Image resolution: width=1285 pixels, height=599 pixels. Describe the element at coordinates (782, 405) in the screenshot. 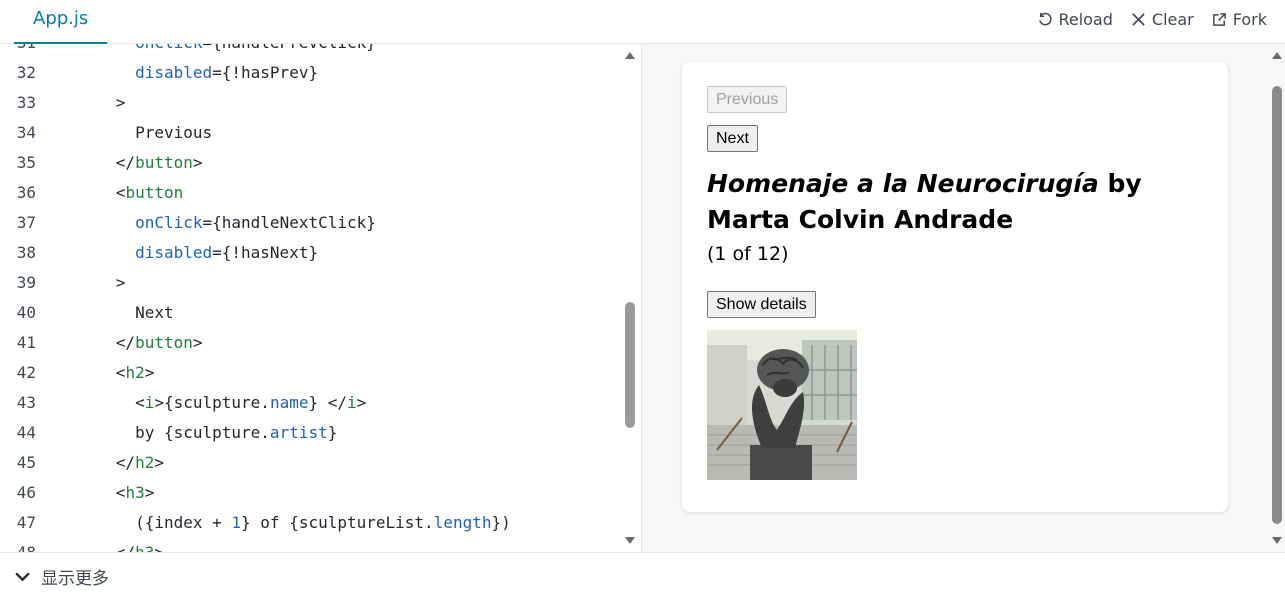

I see `sculpture-image` at that location.